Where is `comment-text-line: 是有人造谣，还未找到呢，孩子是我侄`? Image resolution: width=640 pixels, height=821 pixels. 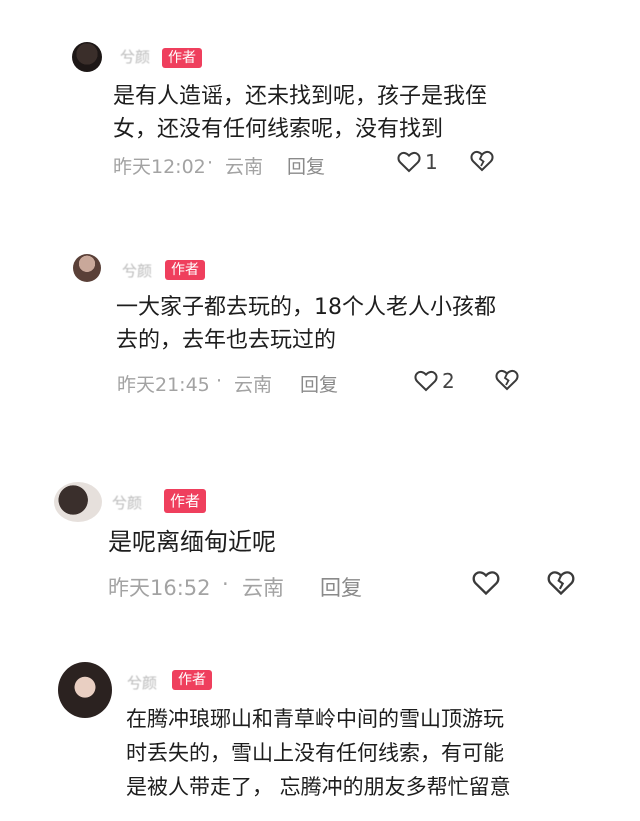 comment-text-line: 是有人造谣，还未找到呢，孩子是我侄 is located at coordinates (300, 96).